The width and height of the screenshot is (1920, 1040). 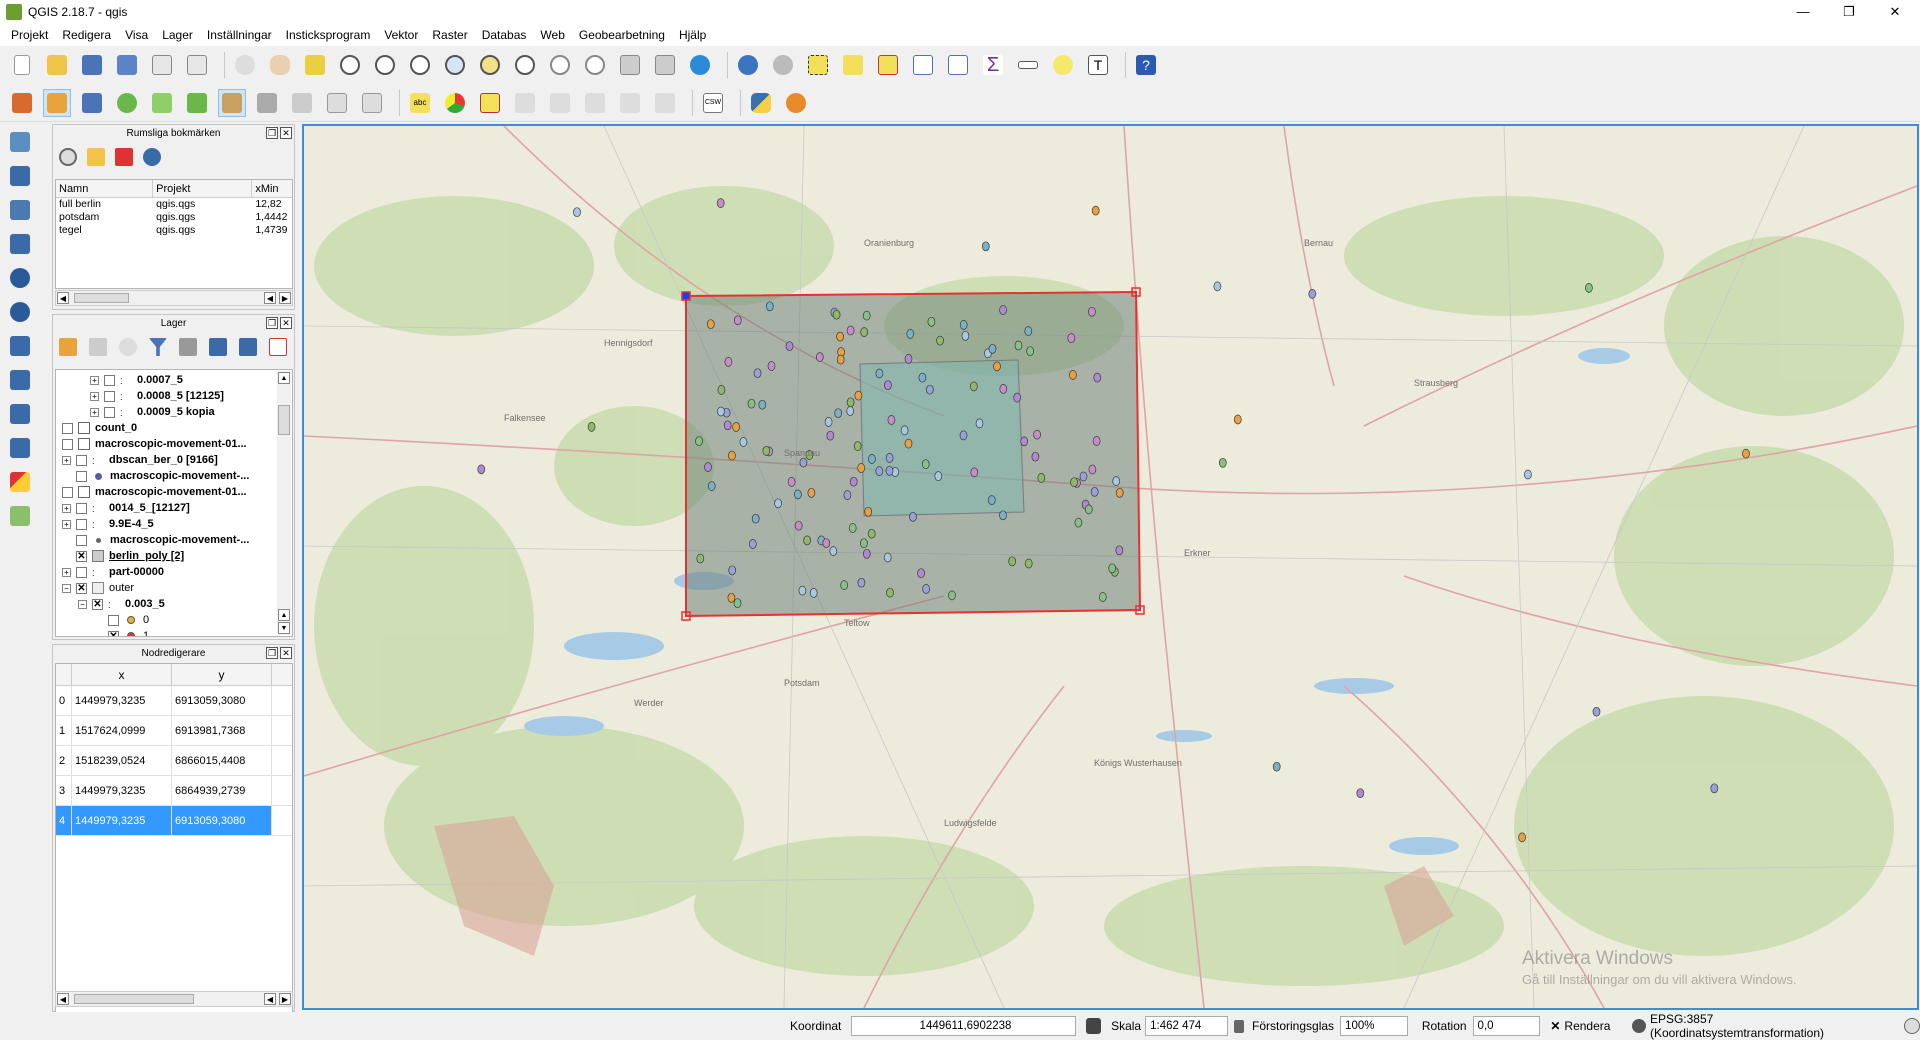 What do you see at coordinates (455, 103) in the screenshot?
I see `layer-diagram-button` at bounding box center [455, 103].